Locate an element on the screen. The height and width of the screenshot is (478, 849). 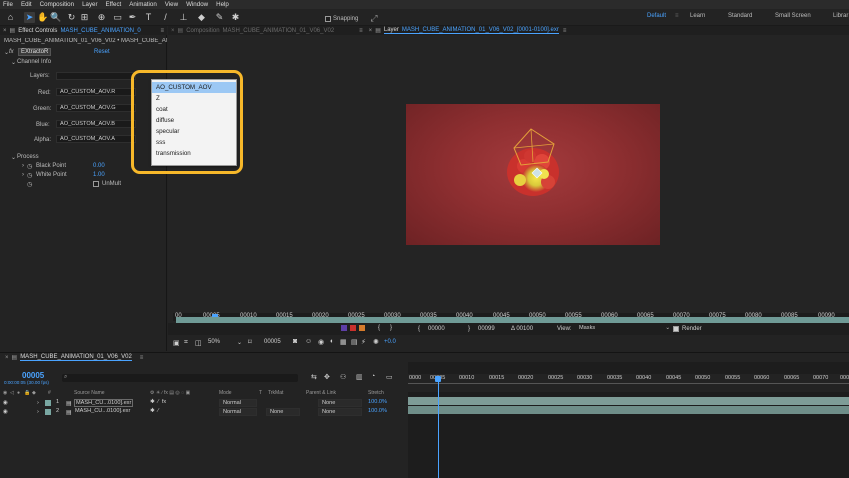
green-channel-dropdown: AO_CUSTOM_AOV.G is located at coordinates (96, 108).